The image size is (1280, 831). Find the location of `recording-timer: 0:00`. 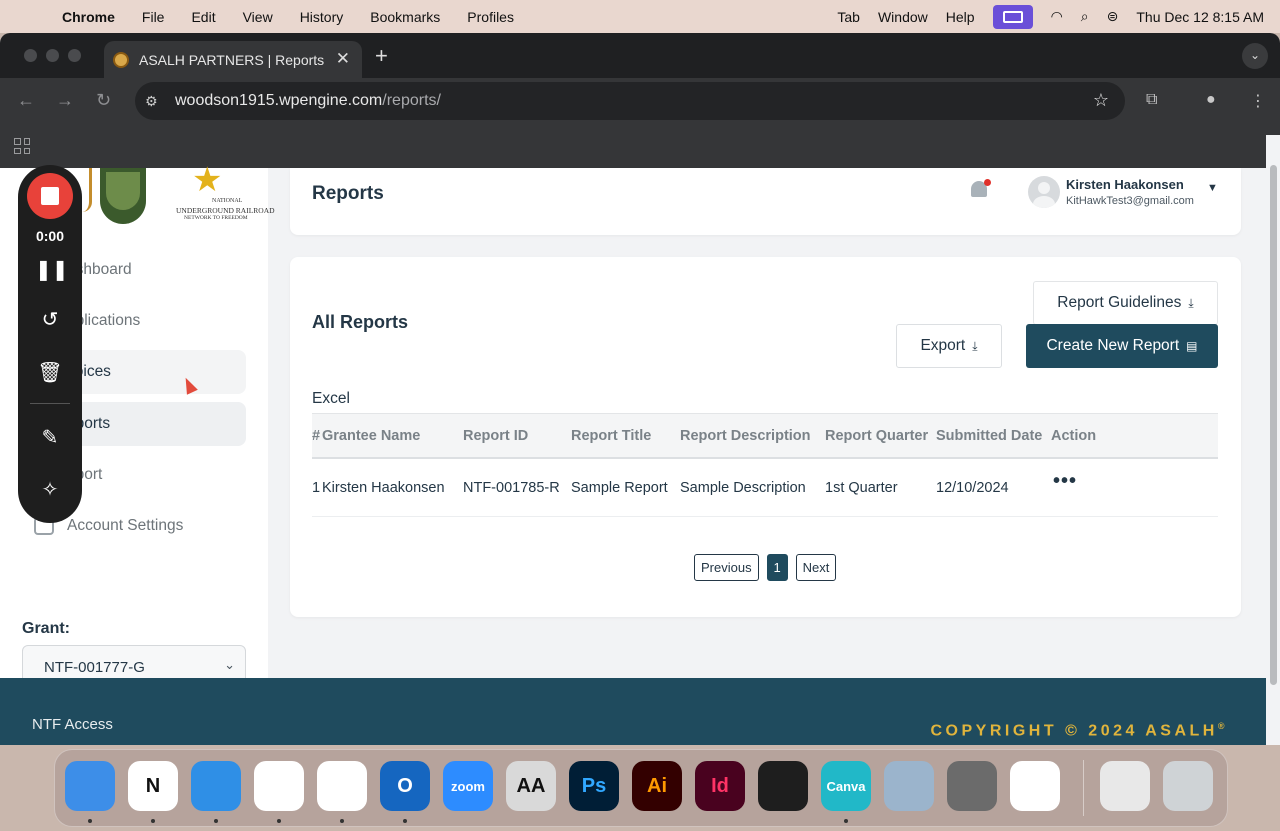

recording-timer: 0:00 is located at coordinates (50, 236).